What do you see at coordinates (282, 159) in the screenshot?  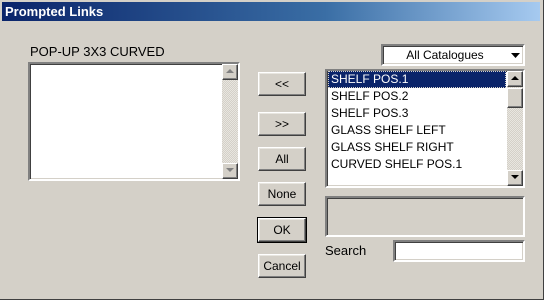 I see `all-button: All` at bounding box center [282, 159].